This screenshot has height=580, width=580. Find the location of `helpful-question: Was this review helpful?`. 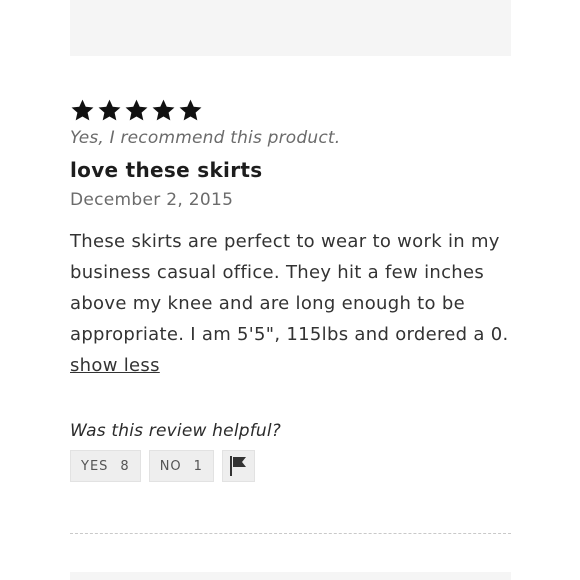

helpful-question: Was this review helpful? is located at coordinates (176, 431).